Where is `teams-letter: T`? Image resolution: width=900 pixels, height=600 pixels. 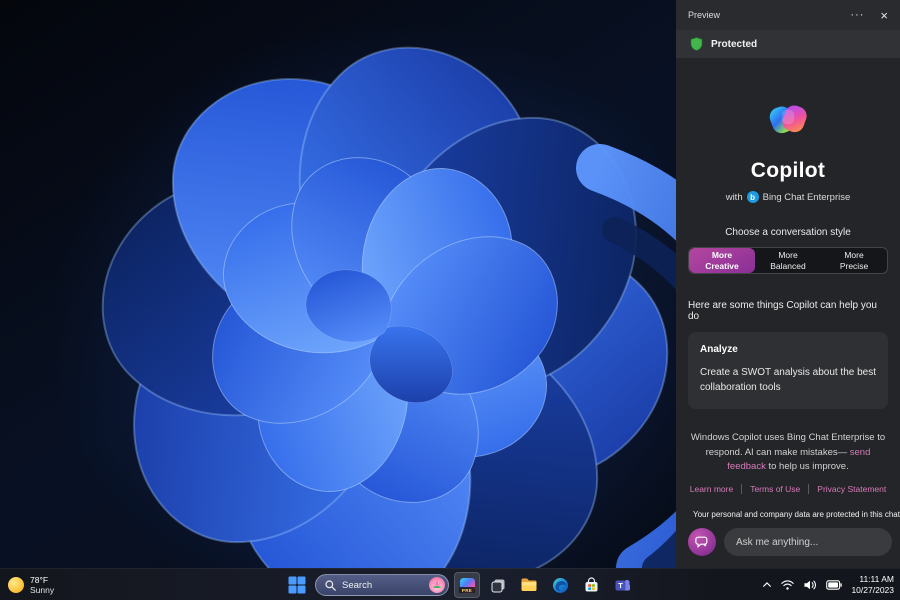
teams-letter: T is located at coordinates (620, 585).